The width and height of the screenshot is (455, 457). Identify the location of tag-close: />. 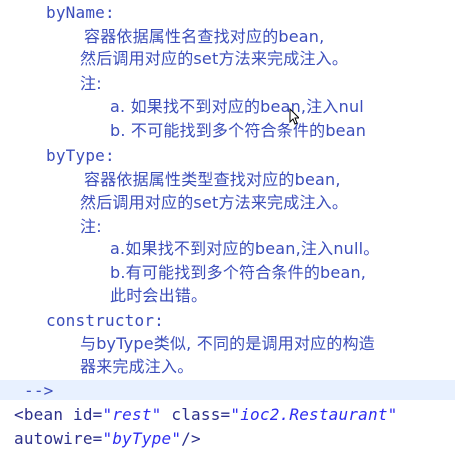
(191, 438).